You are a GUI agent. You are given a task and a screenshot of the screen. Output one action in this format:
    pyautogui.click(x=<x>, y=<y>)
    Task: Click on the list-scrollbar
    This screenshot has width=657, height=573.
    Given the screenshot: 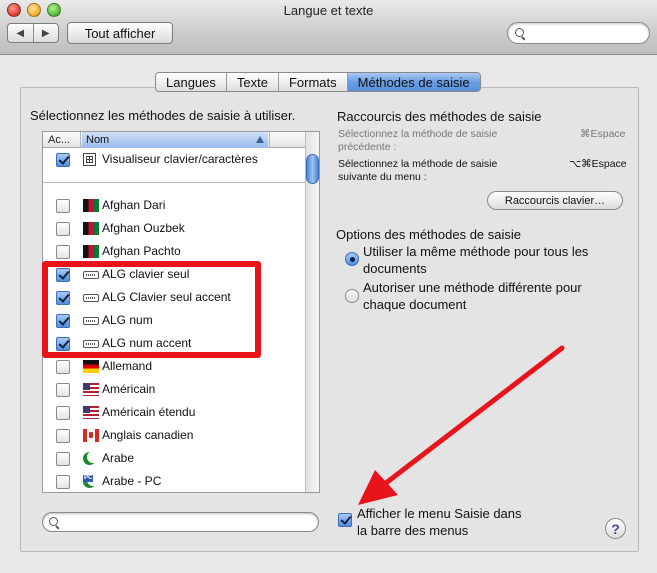 What is the action you would take?
    pyautogui.click(x=312, y=312)
    